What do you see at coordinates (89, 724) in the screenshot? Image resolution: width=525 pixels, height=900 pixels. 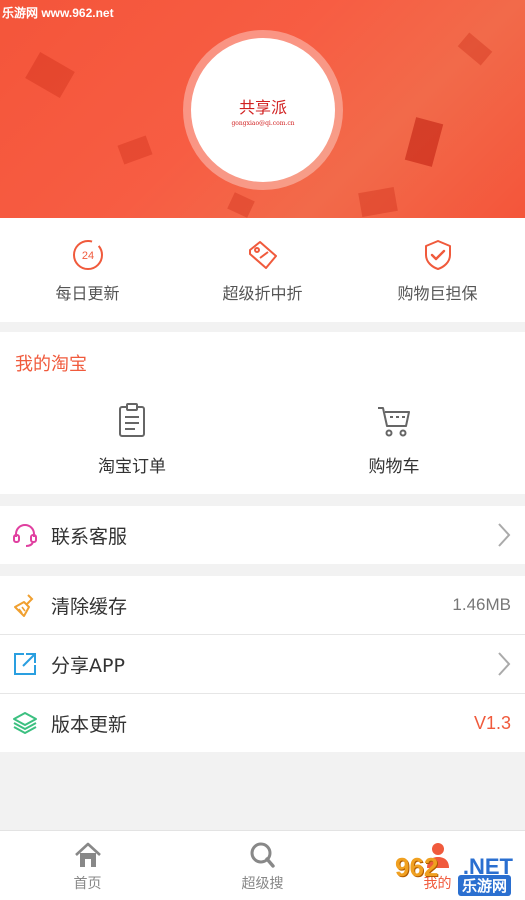 I see `row-label: 版本更新` at bounding box center [89, 724].